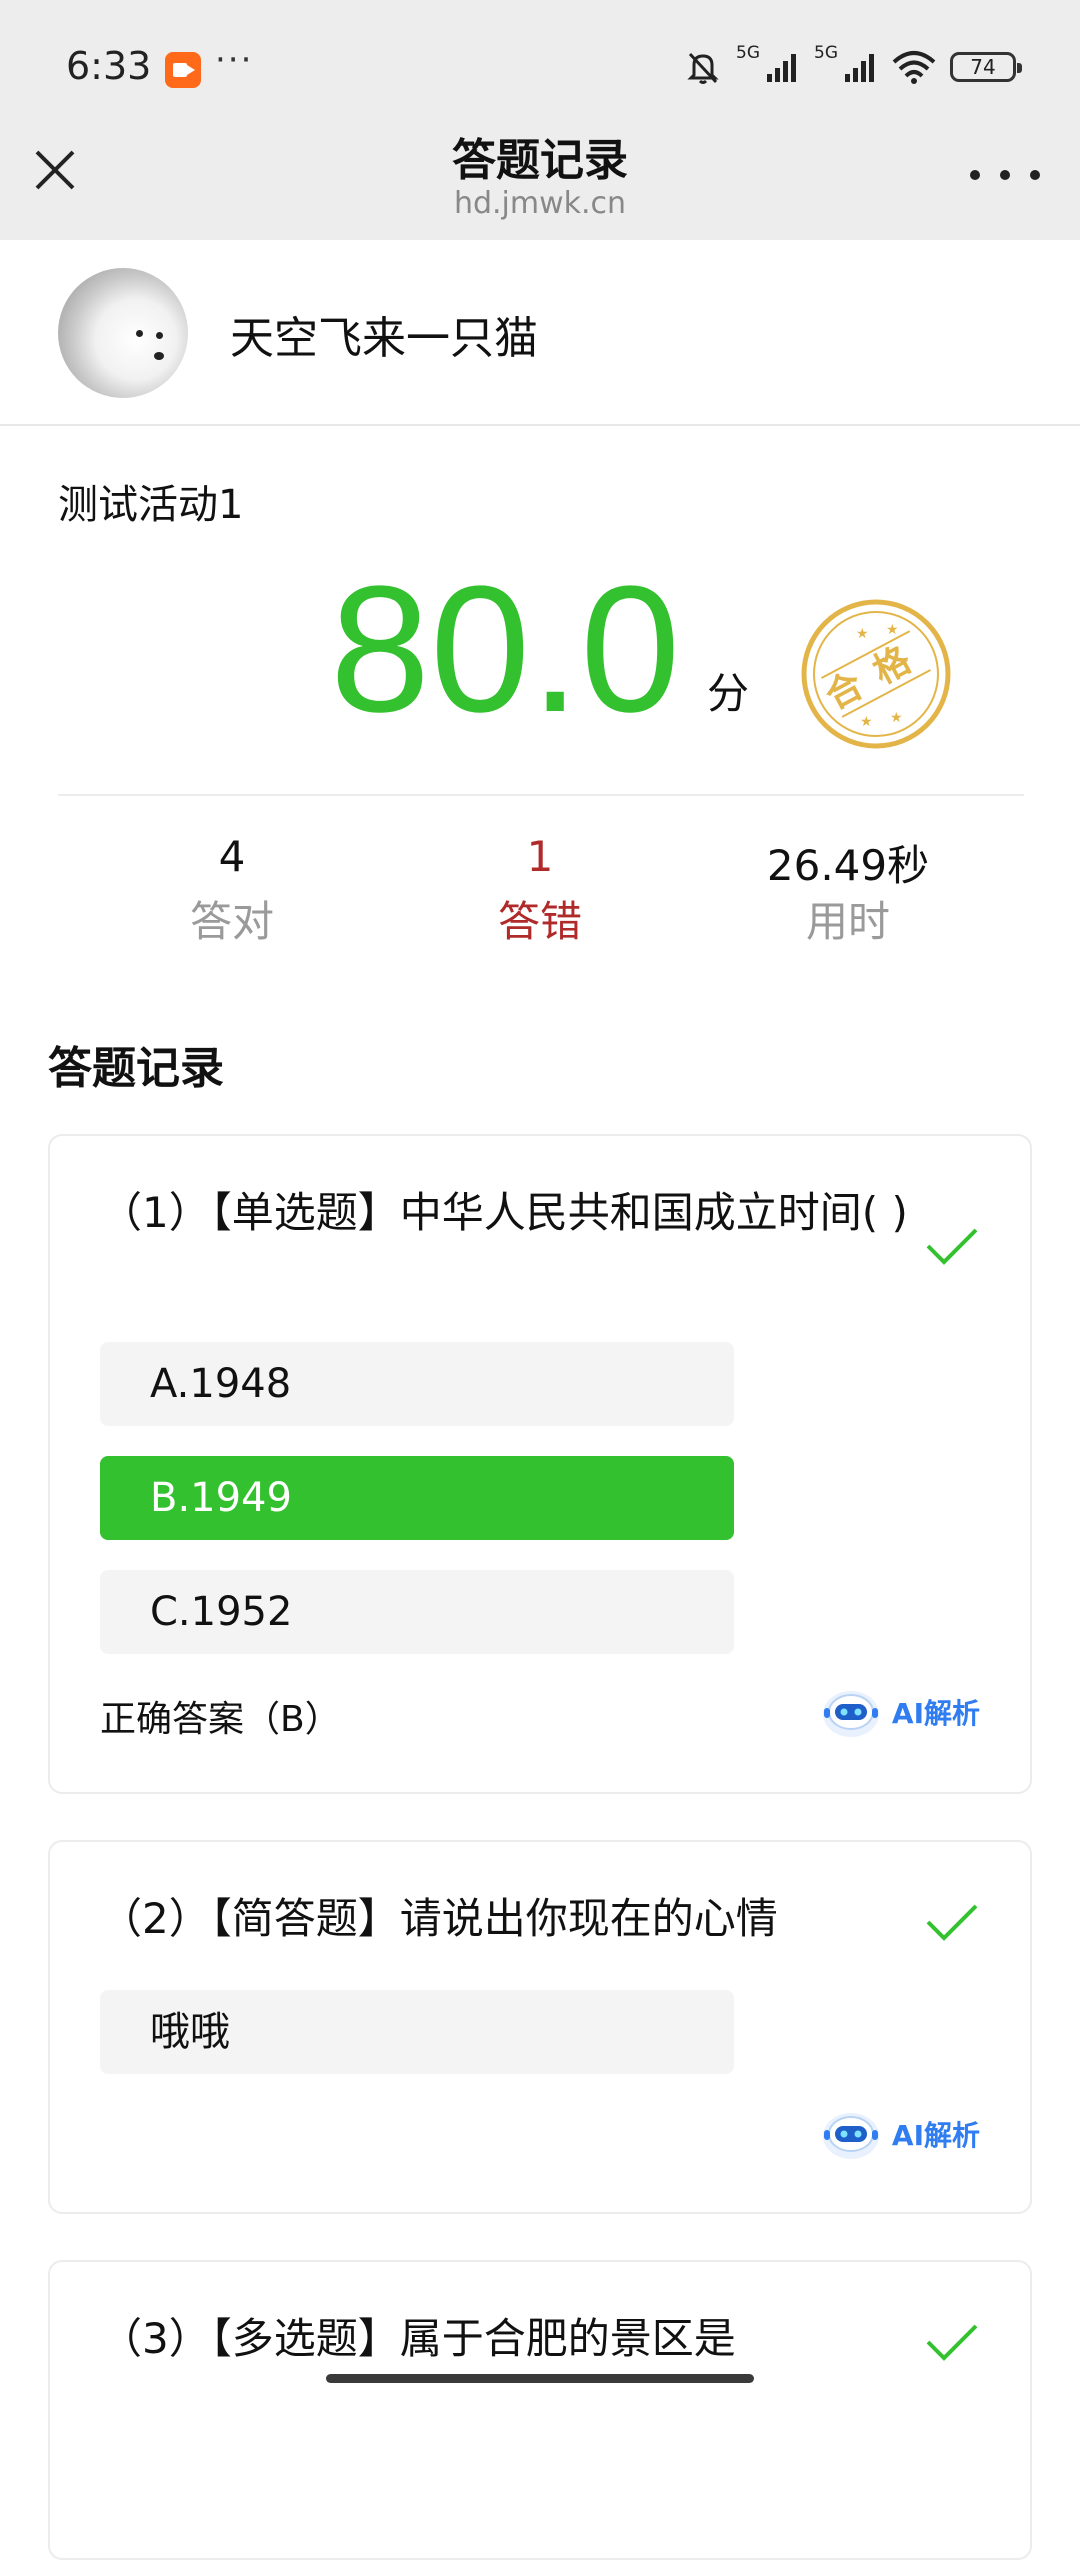 The width and height of the screenshot is (1080, 2560). I want to click on stat-wrong-label: 答错, so click(539, 921).